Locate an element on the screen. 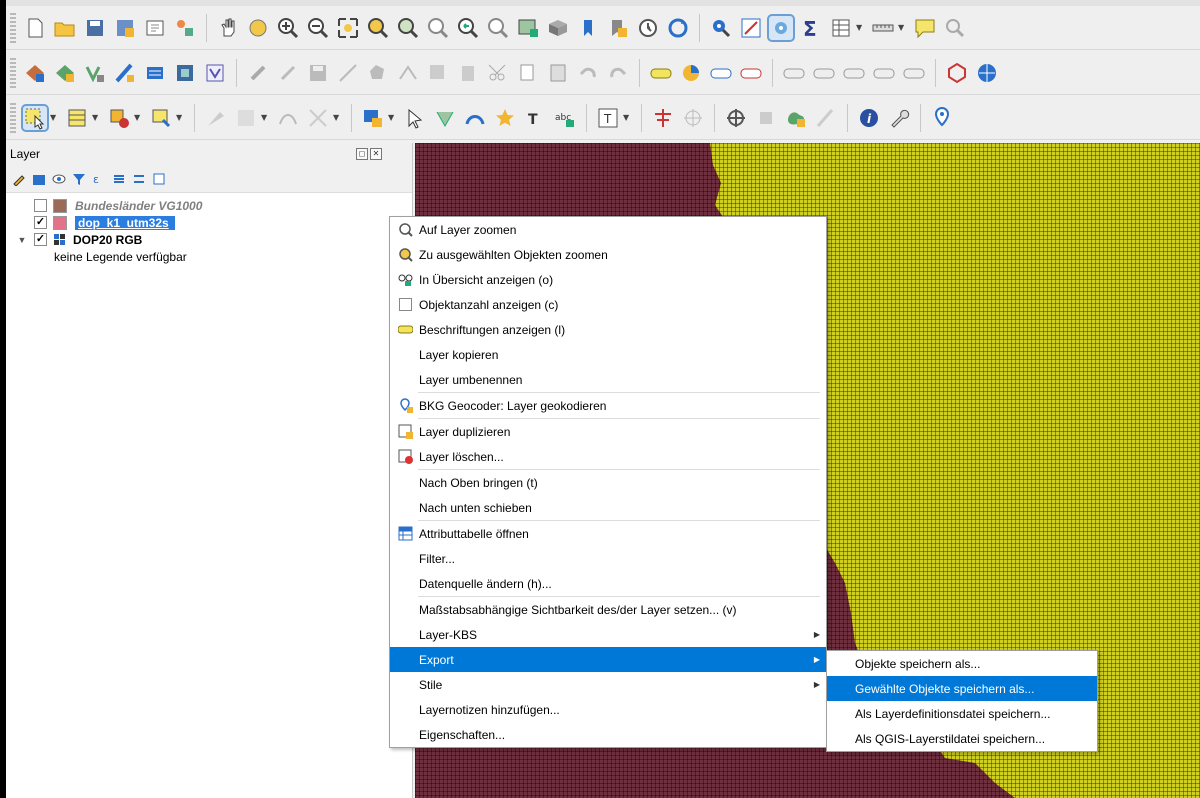 Image resolution: width=1200 pixels, height=798 pixels. copy-features-icon is located at coordinates (528, 73).